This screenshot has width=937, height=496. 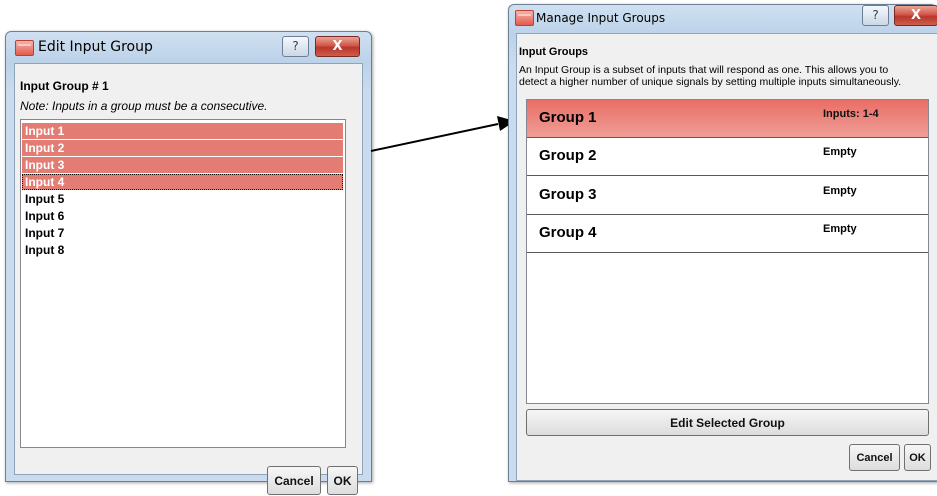 What do you see at coordinates (182, 165) in the screenshot?
I see `list-item-input-3: Input 3` at bounding box center [182, 165].